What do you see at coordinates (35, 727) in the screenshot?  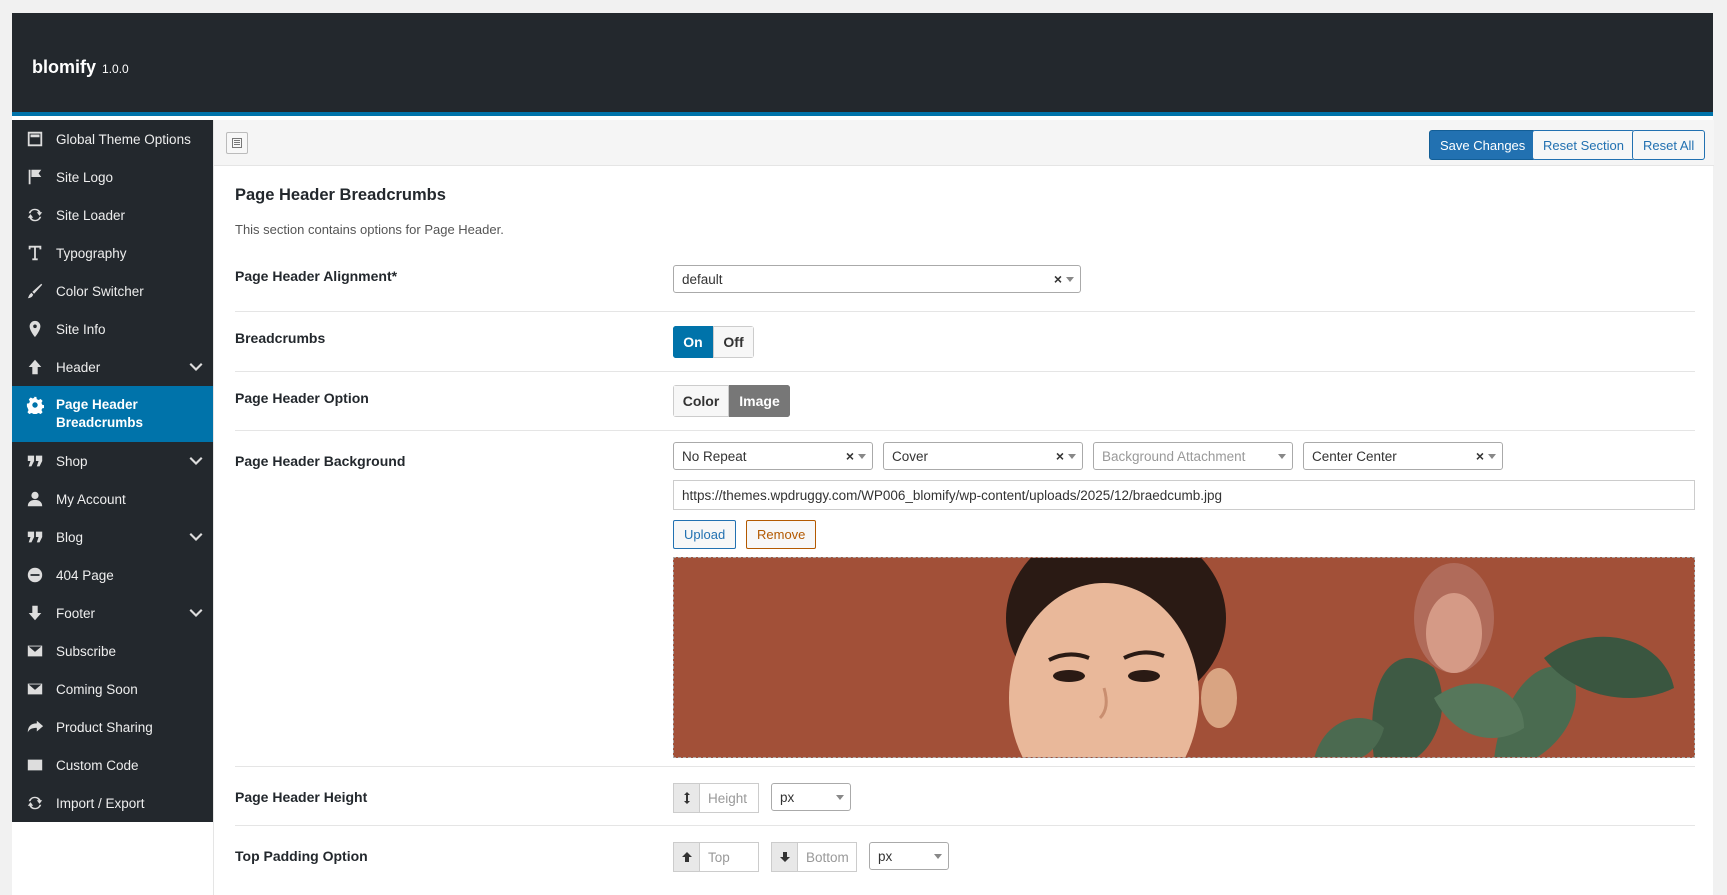 I see `share-icon` at bounding box center [35, 727].